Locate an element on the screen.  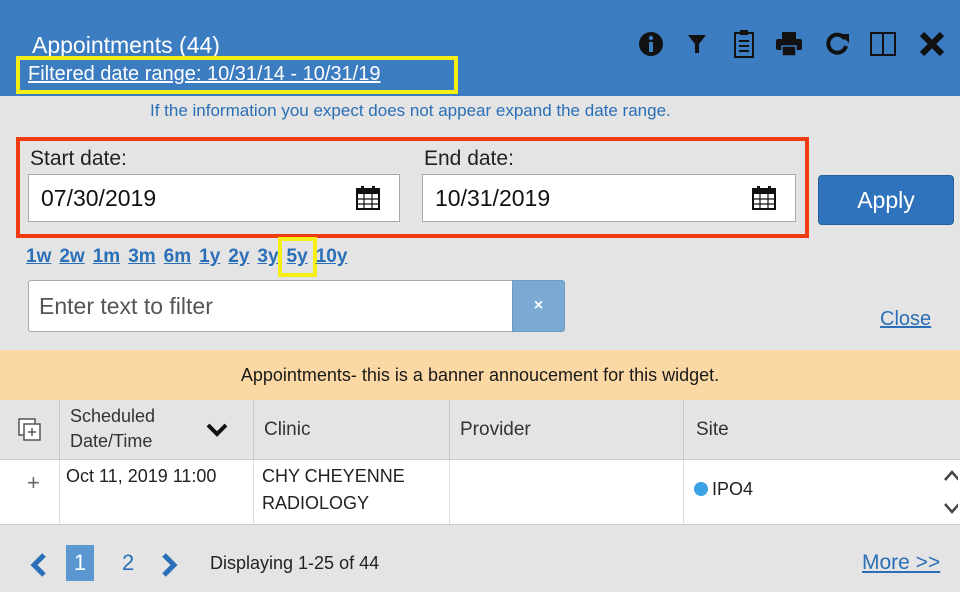
info-icon is located at coordinates (651, 44).